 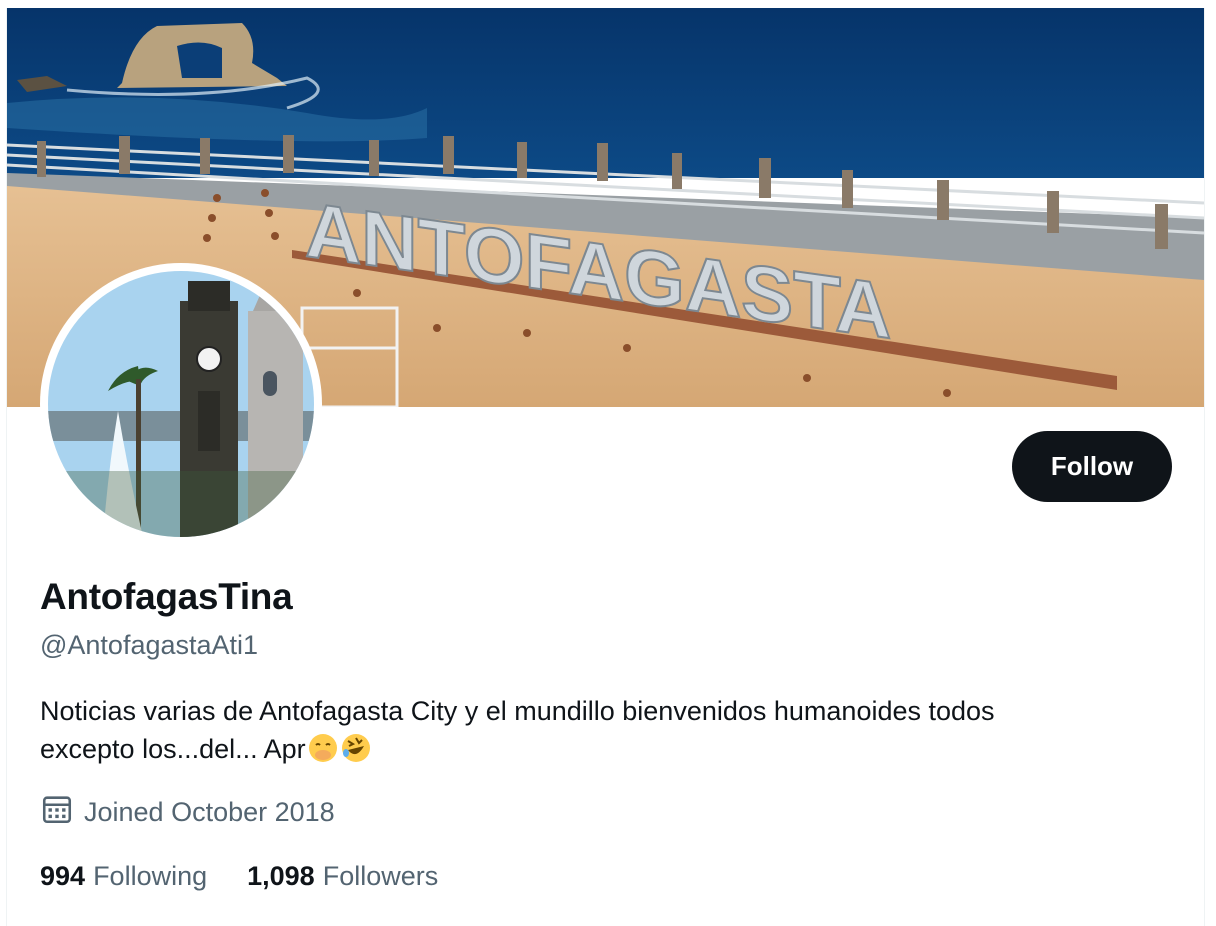 I want to click on rolling-on-floor-laughing-icon, so click(x=356, y=753).